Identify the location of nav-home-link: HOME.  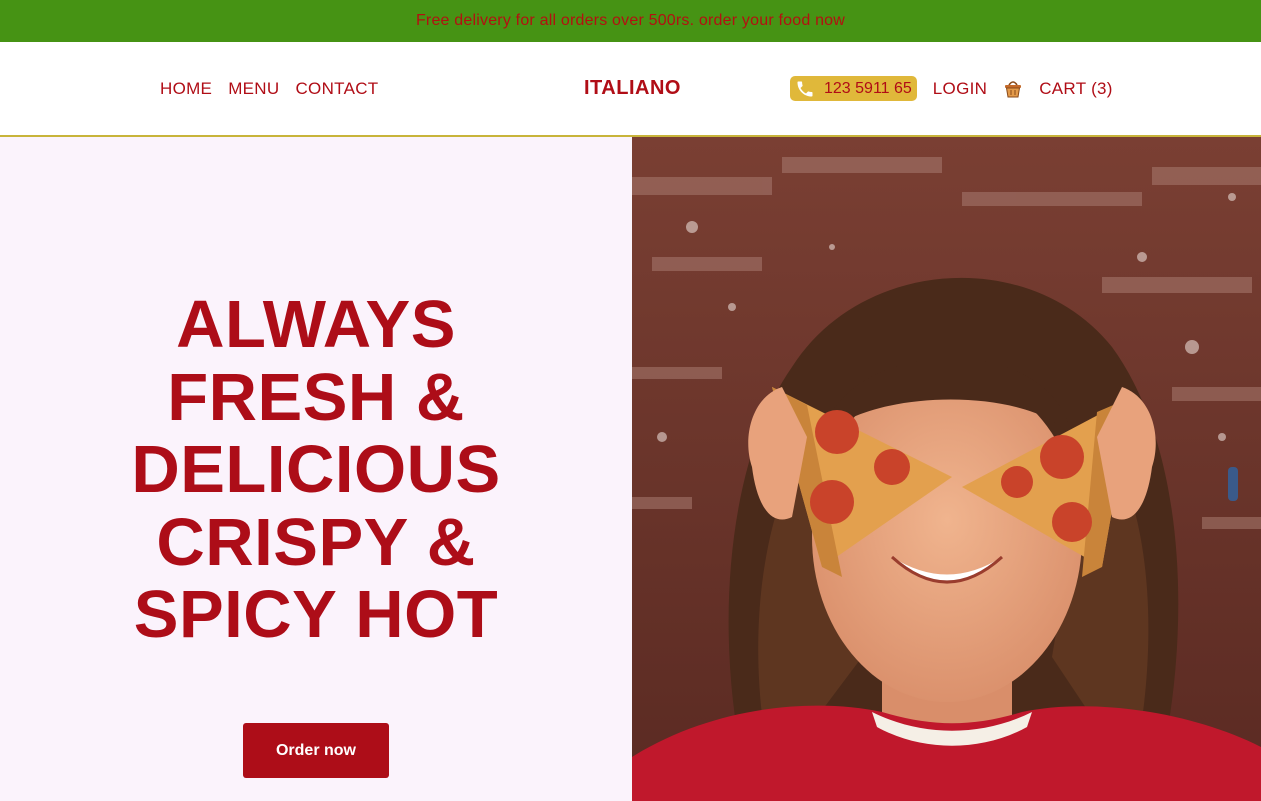
(186, 89).